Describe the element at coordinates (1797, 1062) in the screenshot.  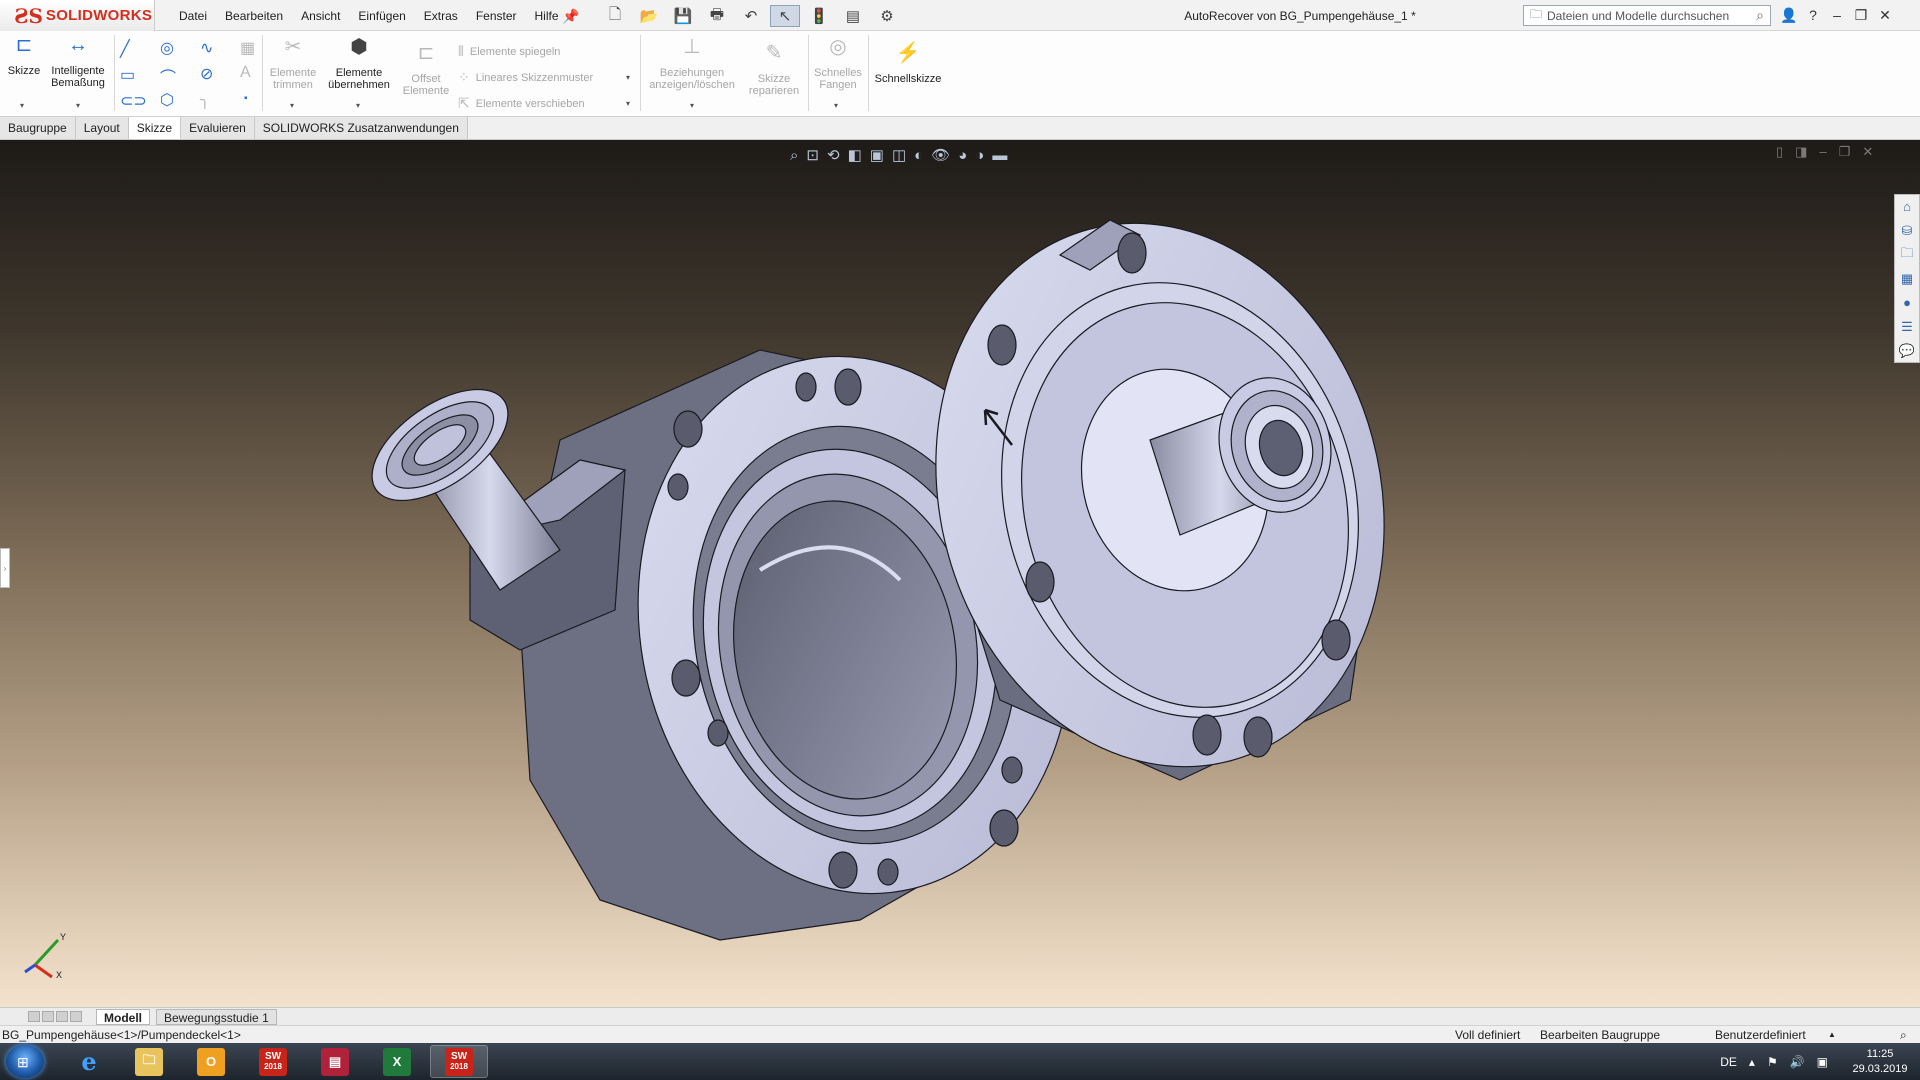
I see `volume-icon: 🔊` at that location.